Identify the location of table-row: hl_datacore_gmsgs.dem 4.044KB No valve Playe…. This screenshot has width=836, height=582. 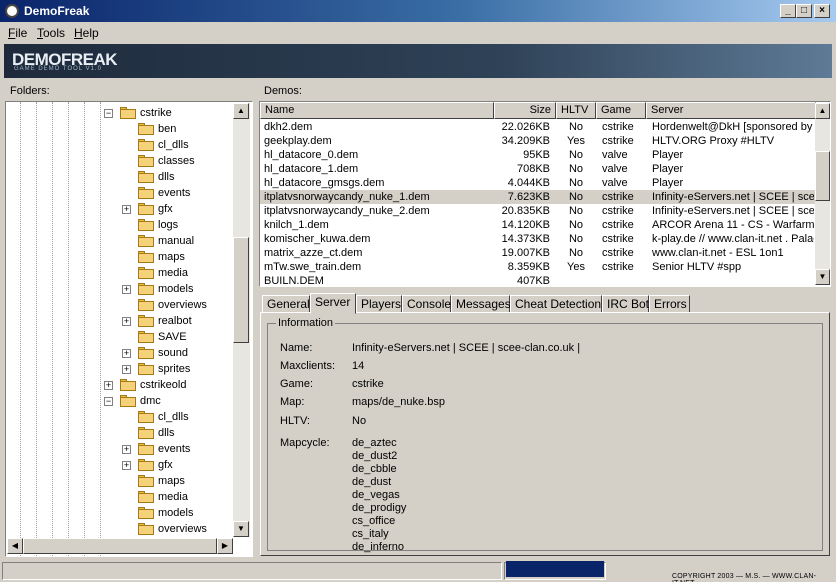
(538, 183).